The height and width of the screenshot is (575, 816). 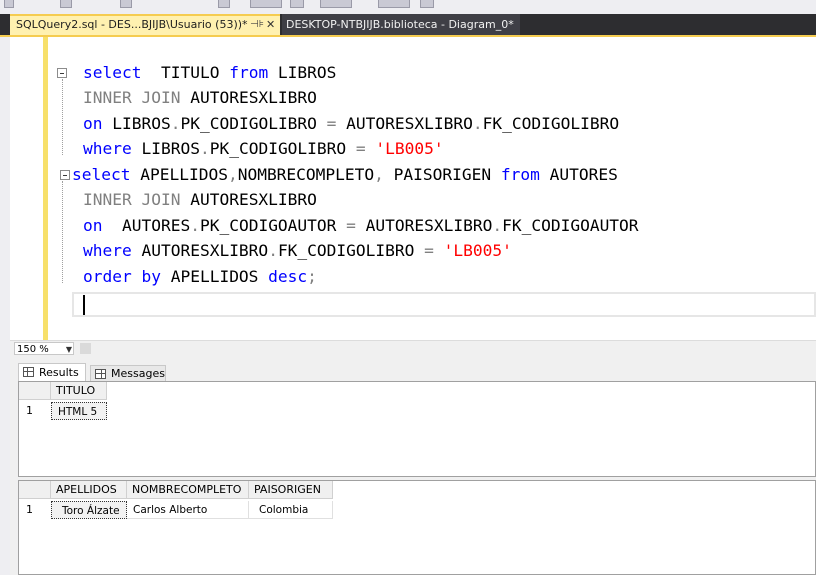 I want to click on tab-messages-label: Messages, so click(x=138, y=373).